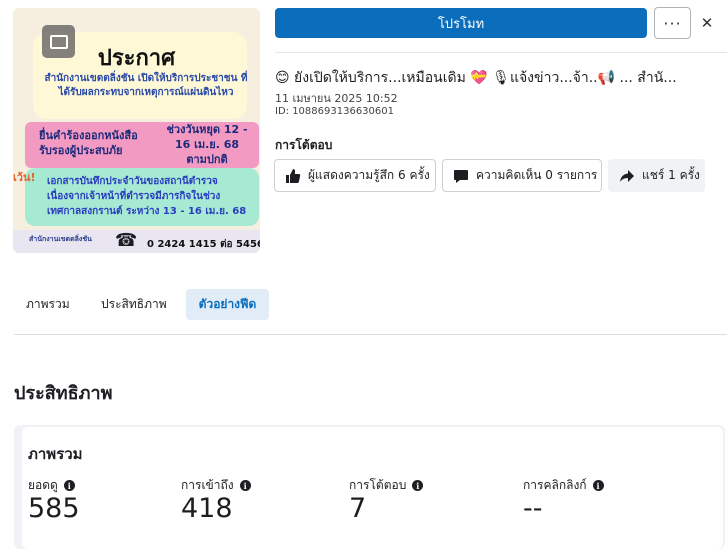 Image resolution: width=727 pixels, height=549 pixels. What do you see at coordinates (293, 176) in the screenshot?
I see `thumbs-up-icon` at bounding box center [293, 176].